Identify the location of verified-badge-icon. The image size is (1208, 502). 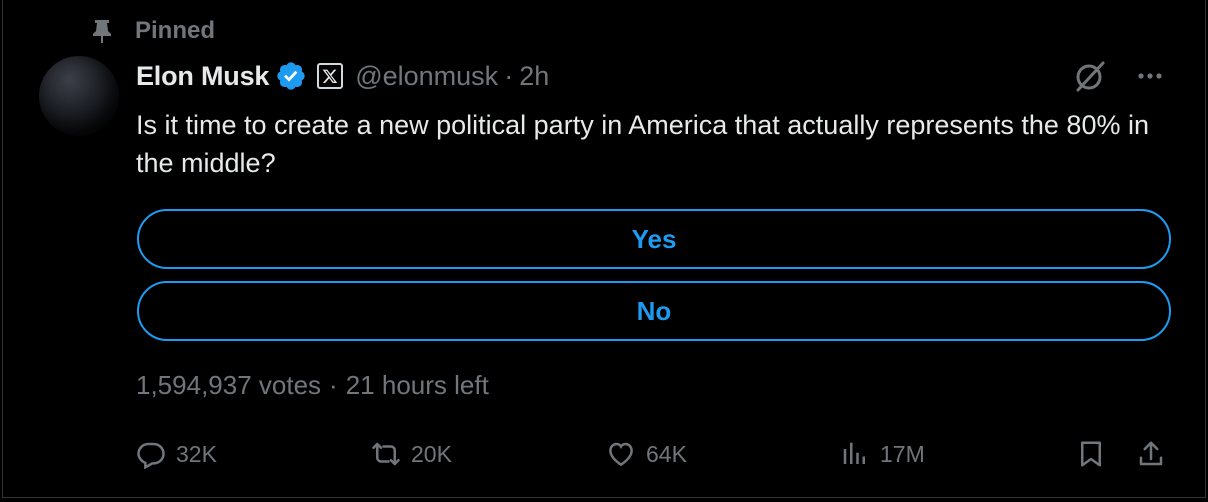
(291, 76).